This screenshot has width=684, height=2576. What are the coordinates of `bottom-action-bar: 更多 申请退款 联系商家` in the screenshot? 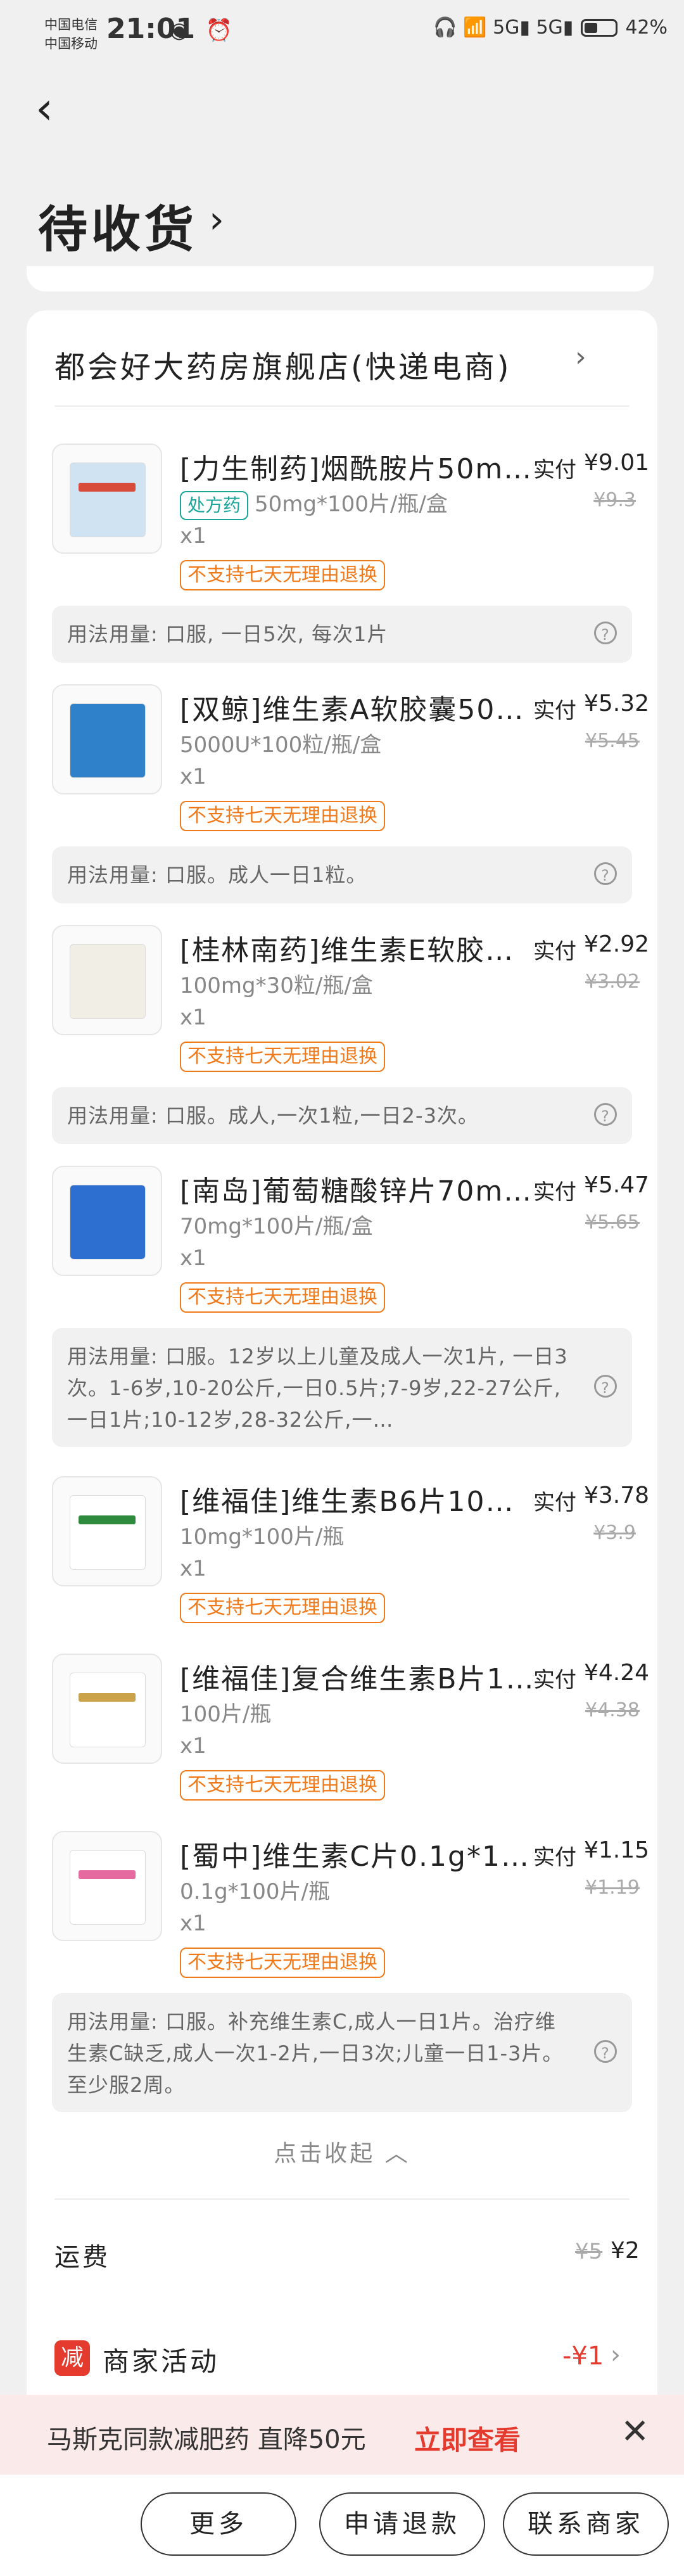 It's located at (342, 2526).